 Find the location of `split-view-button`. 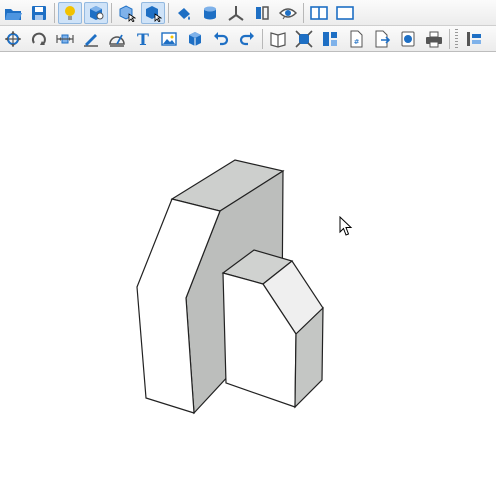

split-view-button is located at coordinates (319, 13).